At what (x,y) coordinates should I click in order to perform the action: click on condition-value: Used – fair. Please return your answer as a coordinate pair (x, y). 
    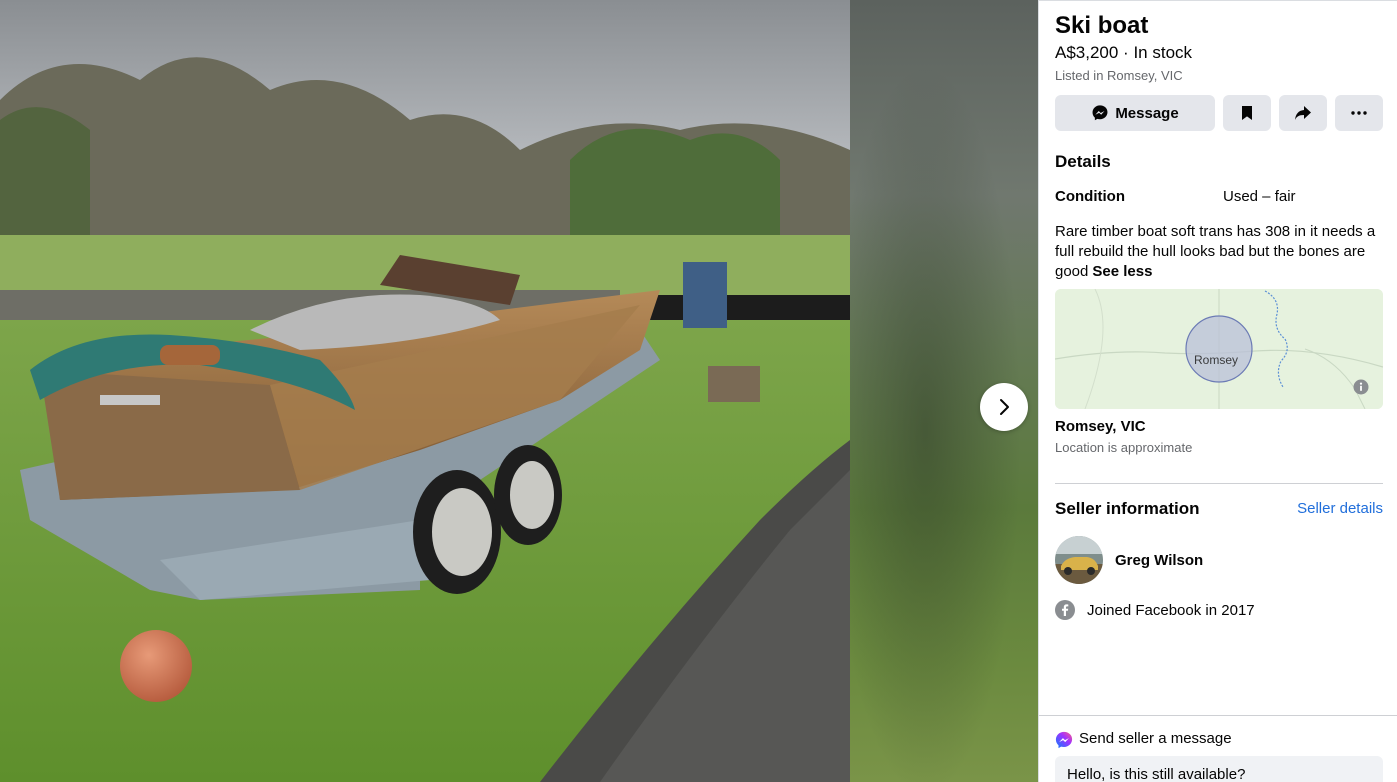
    Looking at the image, I should click on (1259, 196).